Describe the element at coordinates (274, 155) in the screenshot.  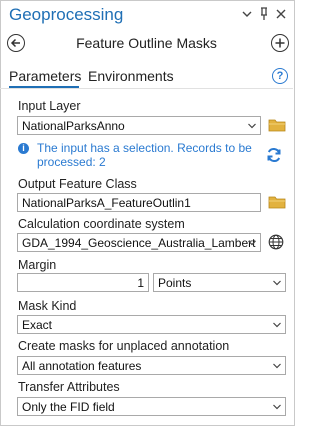
I see `refresh-icon` at that location.